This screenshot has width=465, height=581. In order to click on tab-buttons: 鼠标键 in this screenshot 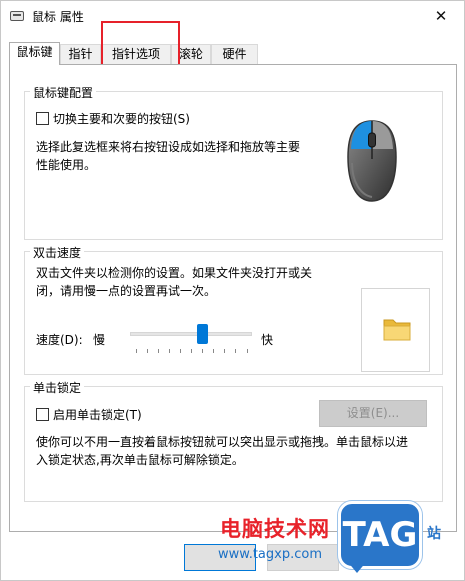, I will do `click(34, 53)`.